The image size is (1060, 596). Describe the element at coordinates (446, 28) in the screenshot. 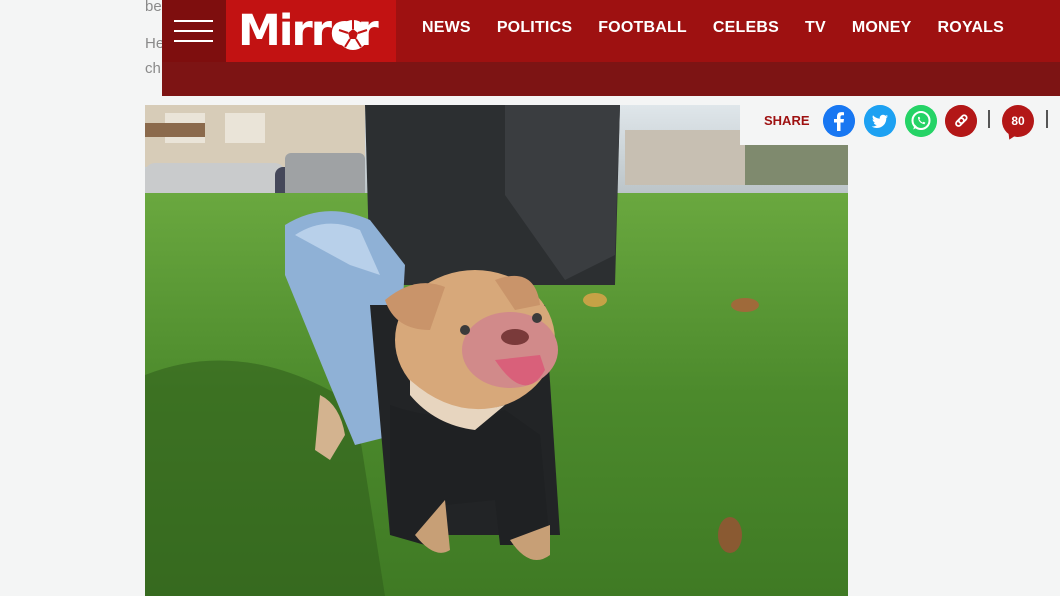

I see `nav-item-news: NEWS` at that location.